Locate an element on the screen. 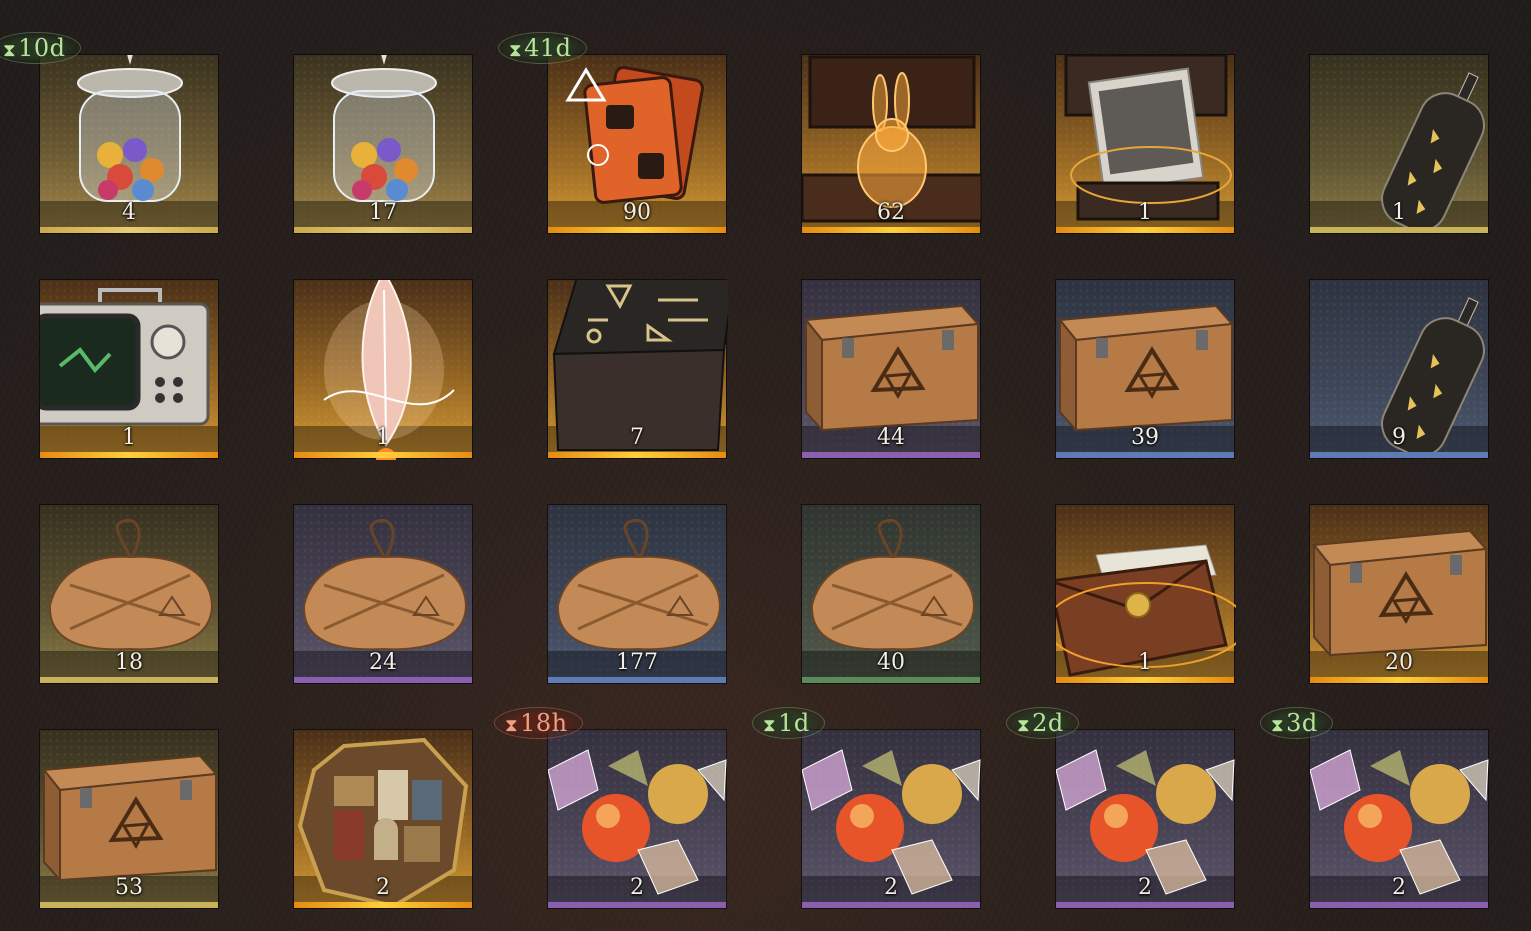 The image size is (1531, 931). item-count: 53 is located at coordinates (129, 887).